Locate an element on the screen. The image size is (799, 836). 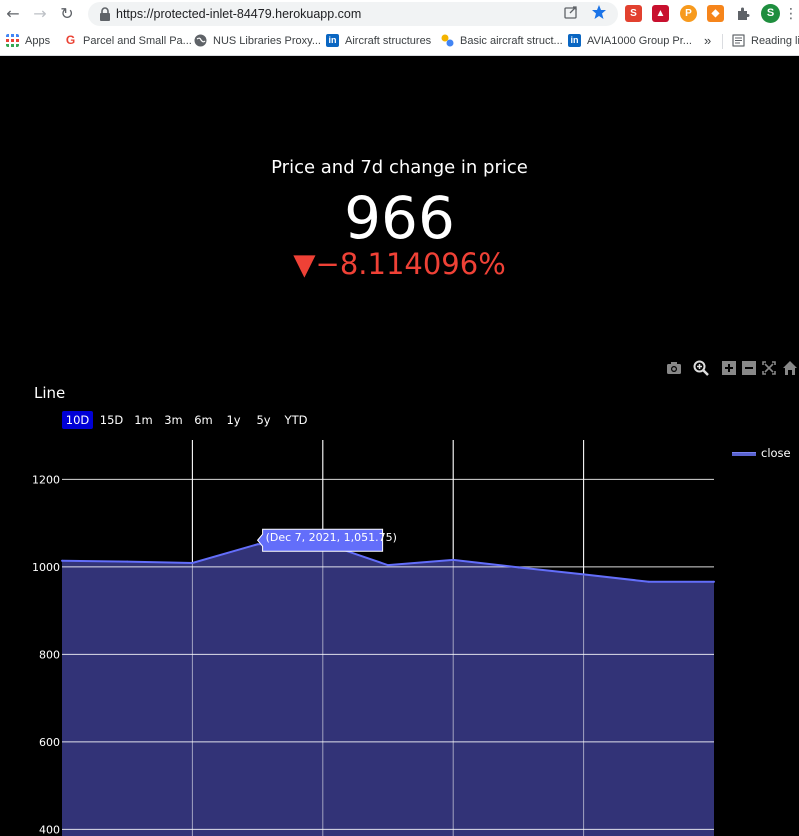
bookmarks-divider is located at coordinates (722, 41).